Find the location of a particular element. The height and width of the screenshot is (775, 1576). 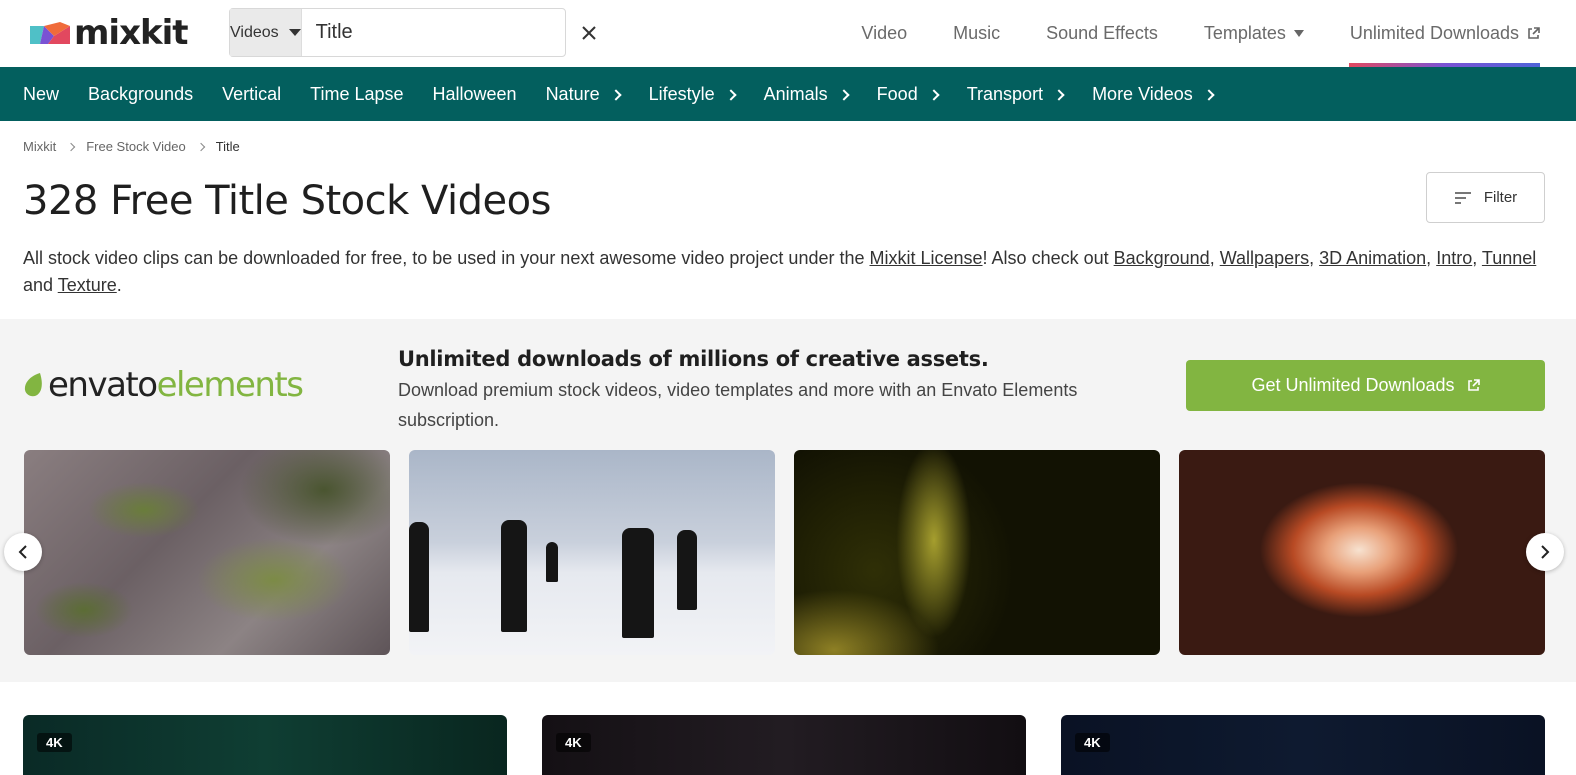

category-lifestyle: Lifestyle is located at coordinates (692, 94).